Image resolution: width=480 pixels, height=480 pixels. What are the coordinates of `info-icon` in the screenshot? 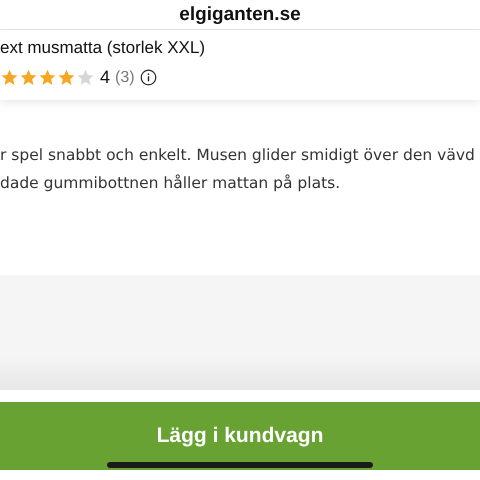 It's located at (148, 77).